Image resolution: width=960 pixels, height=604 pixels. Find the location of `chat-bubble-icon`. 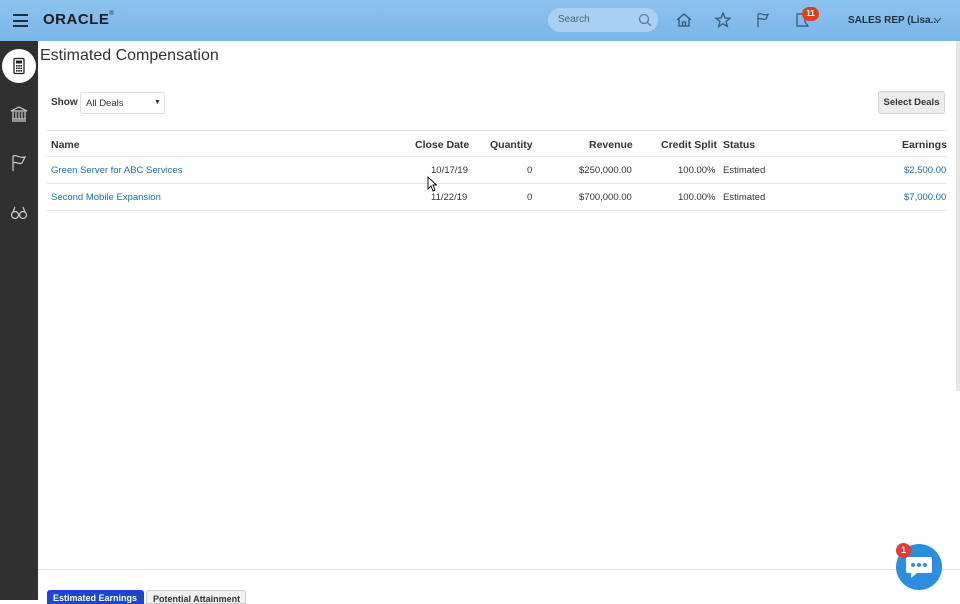

chat-bubble-icon is located at coordinates (919, 567).